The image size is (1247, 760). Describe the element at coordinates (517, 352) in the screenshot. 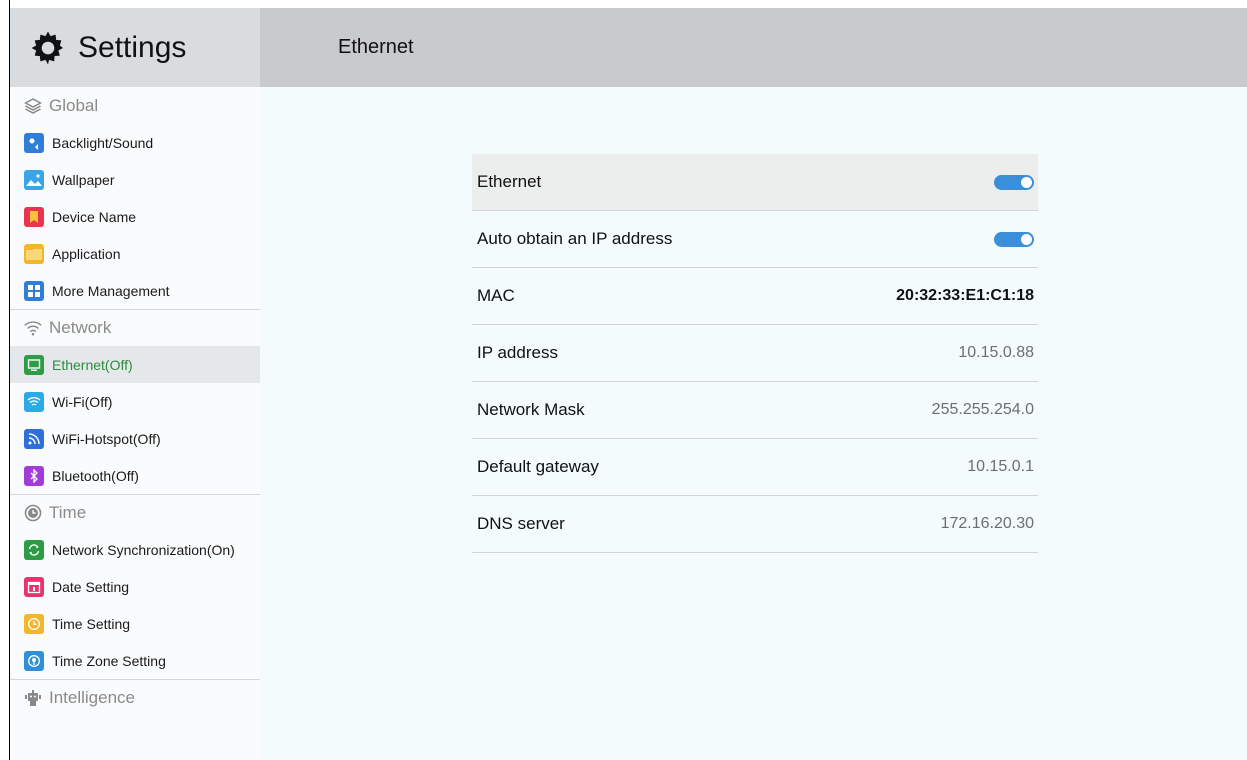

I see `row-label: IP address` at that location.